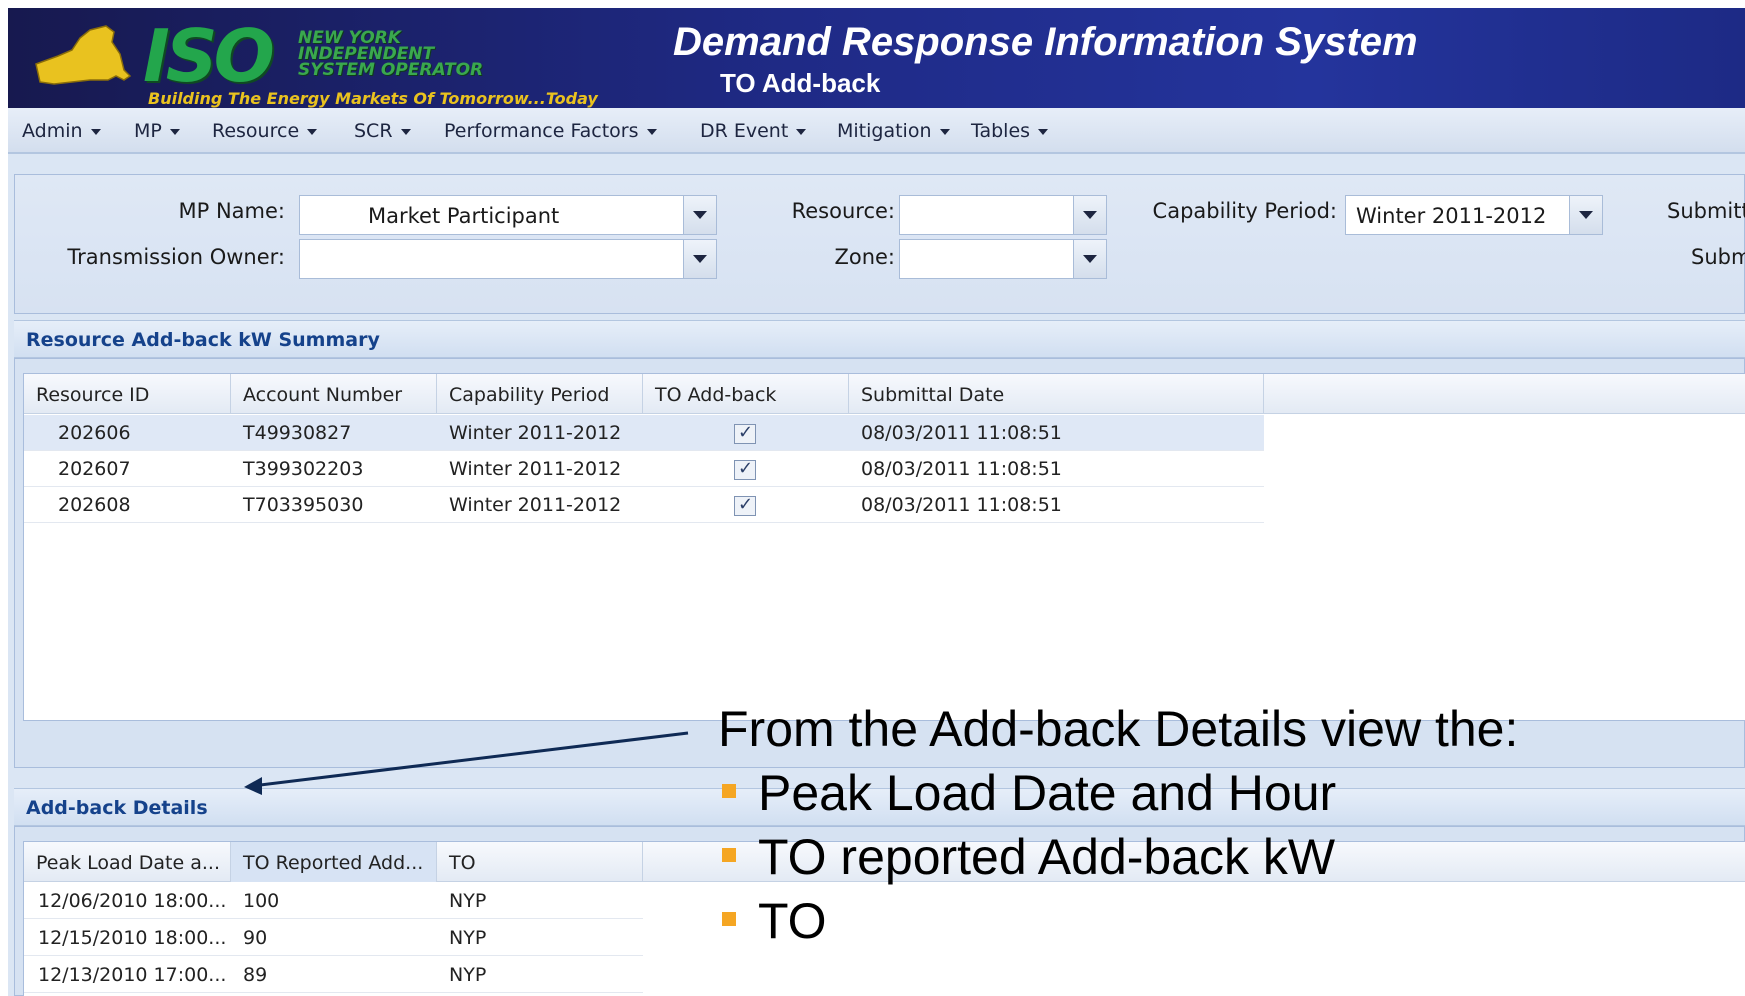 The image size is (1745, 996). I want to click on callout-heading: From the Add-back Details view the:, so click(1118, 729).